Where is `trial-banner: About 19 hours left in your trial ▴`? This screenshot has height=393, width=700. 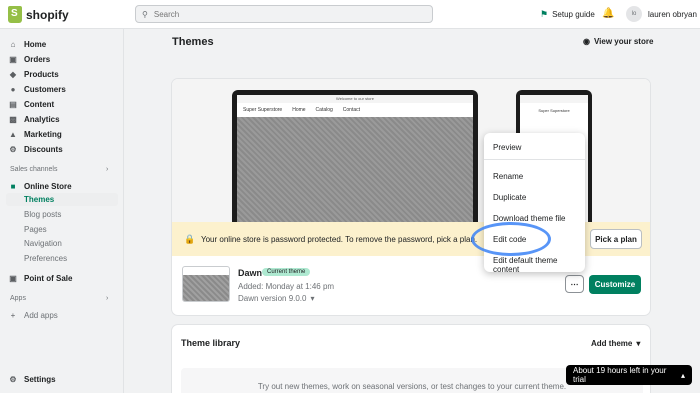
trial-banner: About 19 hours left in your trial ▴ is located at coordinates (629, 375).